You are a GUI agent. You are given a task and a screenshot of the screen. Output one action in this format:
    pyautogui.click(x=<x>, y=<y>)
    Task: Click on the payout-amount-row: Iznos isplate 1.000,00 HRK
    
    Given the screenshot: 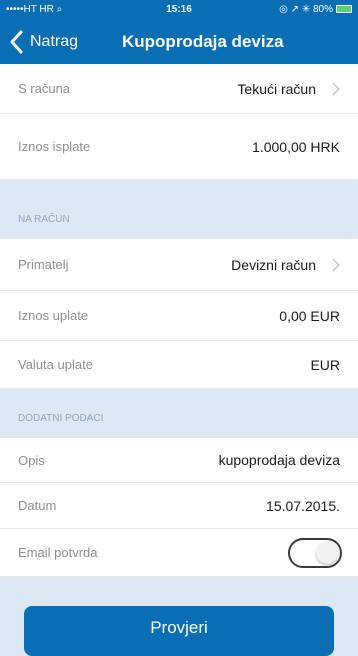 What is the action you would take?
    pyautogui.click(x=179, y=147)
    